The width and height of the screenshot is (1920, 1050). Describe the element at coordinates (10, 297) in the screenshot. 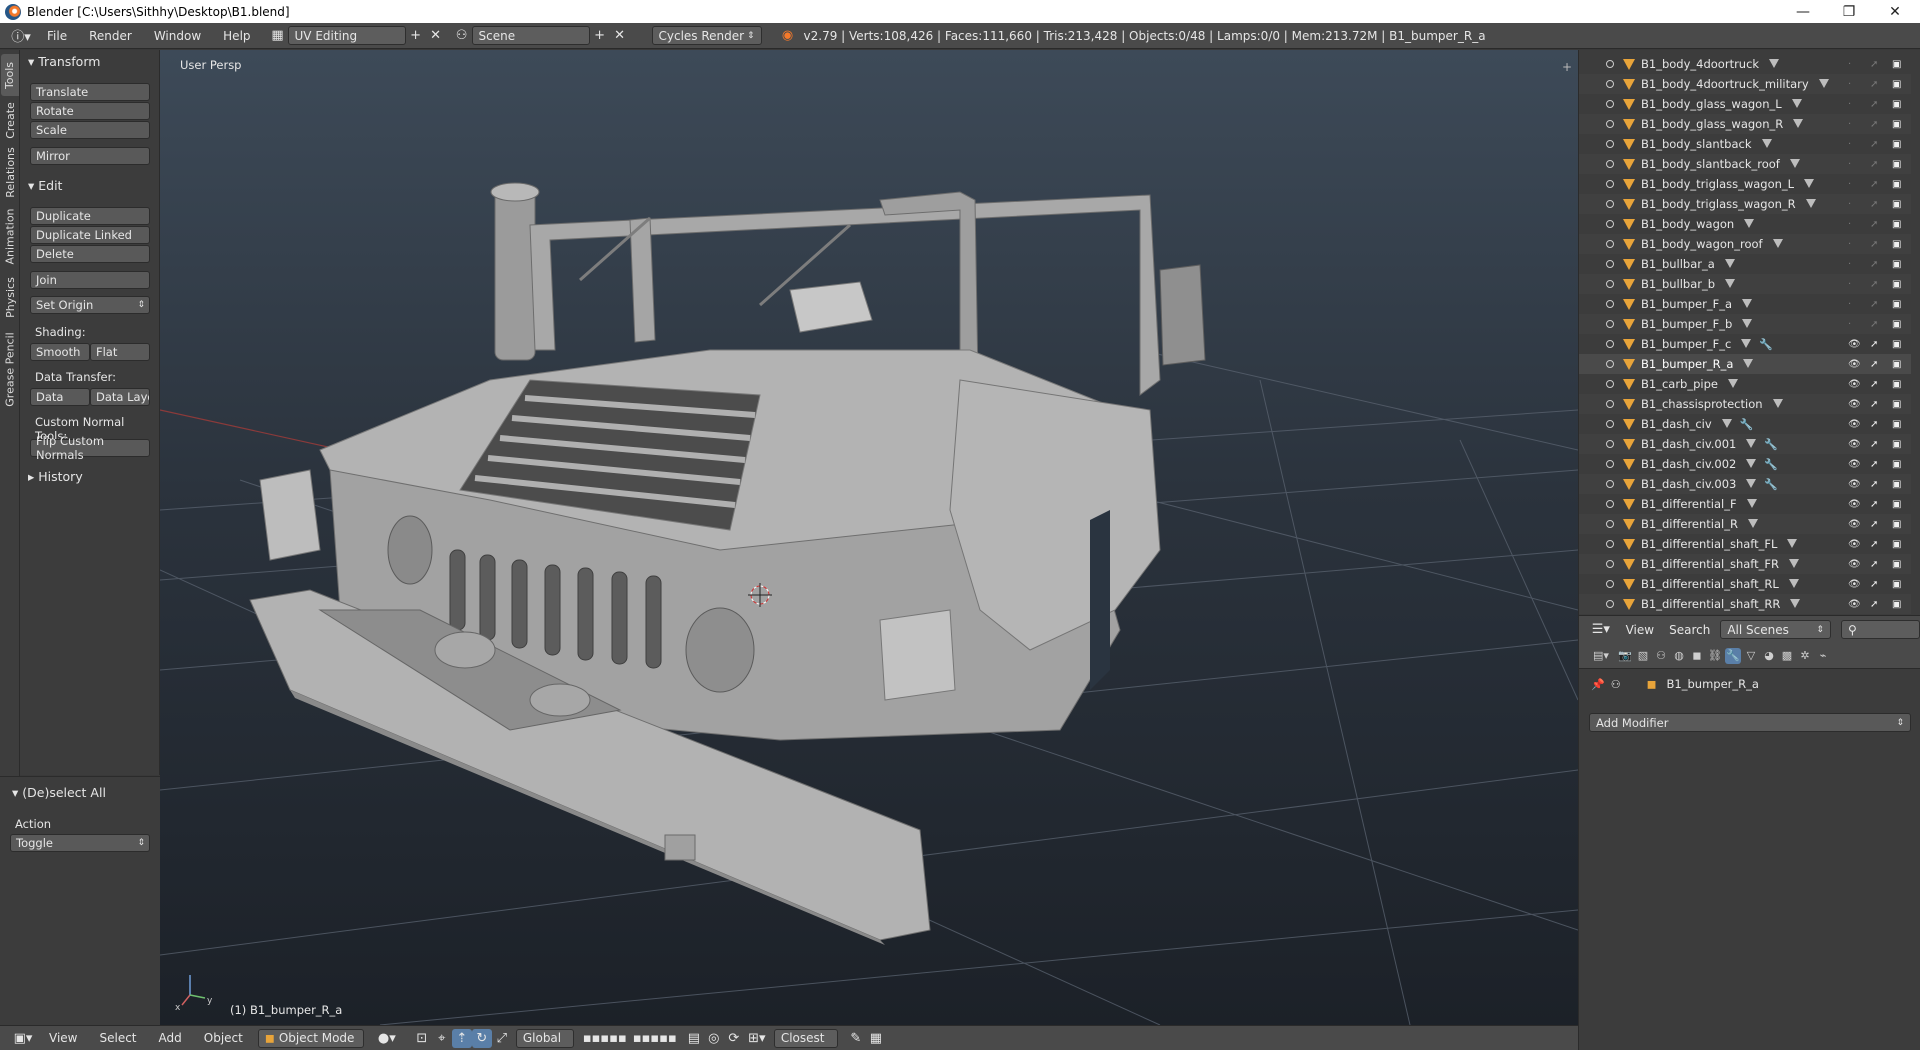

I see `tab-physics: Physics` at that location.